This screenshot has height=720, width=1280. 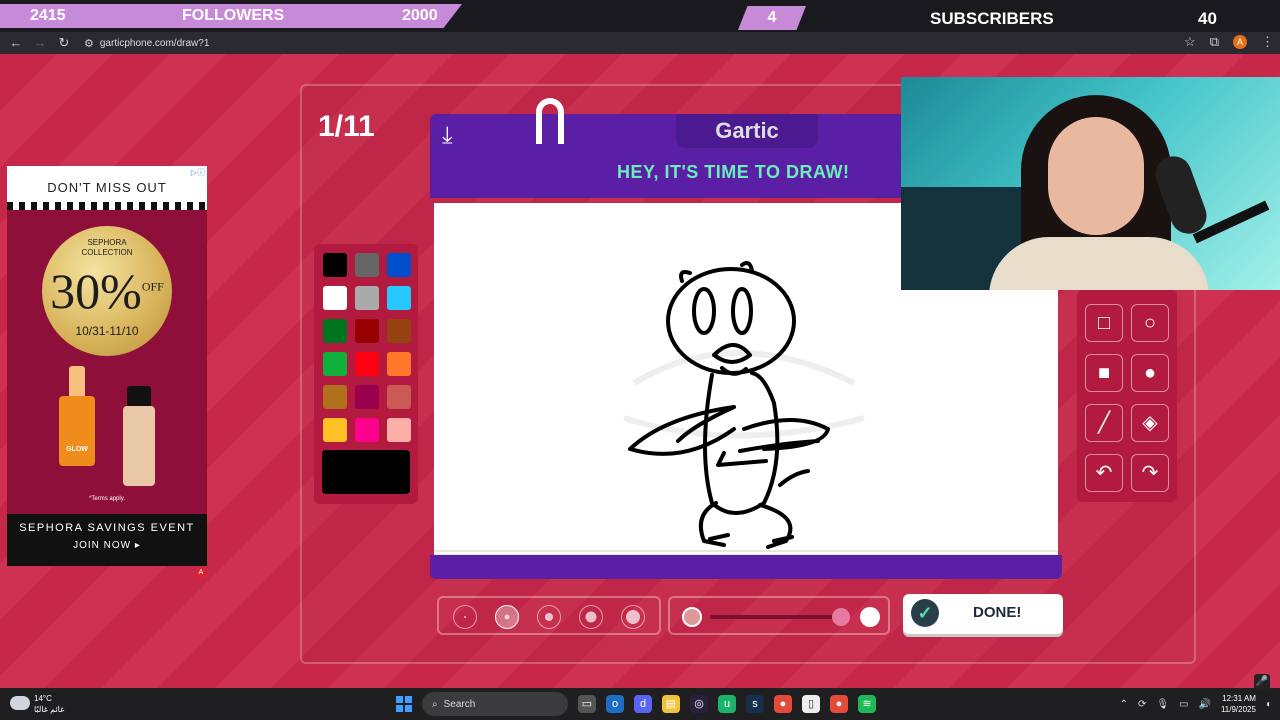 What do you see at coordinates (699, 704) in the screenshot?
I see `obs-icon: ◎` at bounding box center [699, 704].